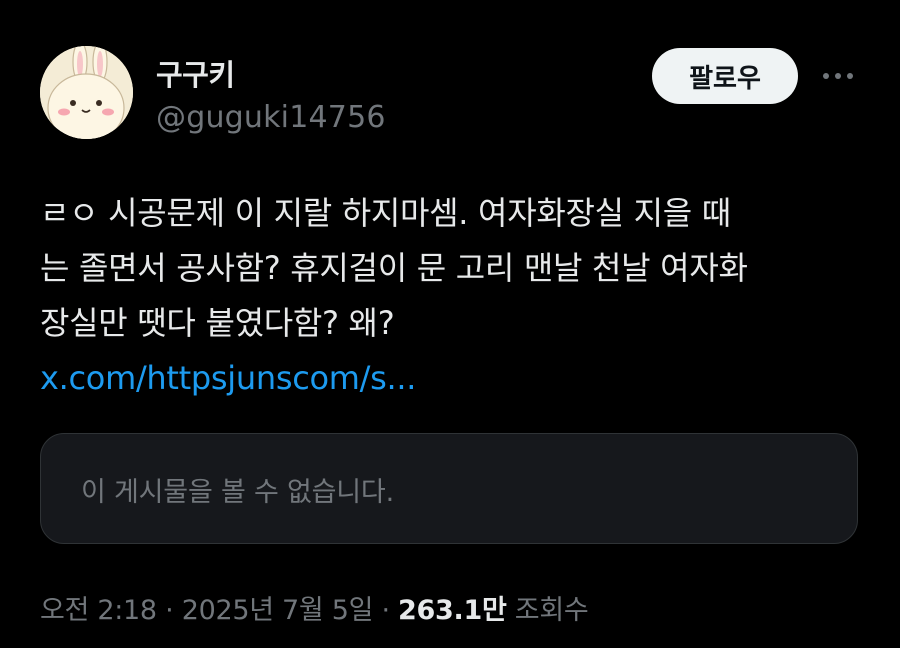 This screenshot has width=900, height=648. Describe the element at coordinates (278, 610) in the screenshot. I see `tweet-date: 2025년 7월 5일` at that location.